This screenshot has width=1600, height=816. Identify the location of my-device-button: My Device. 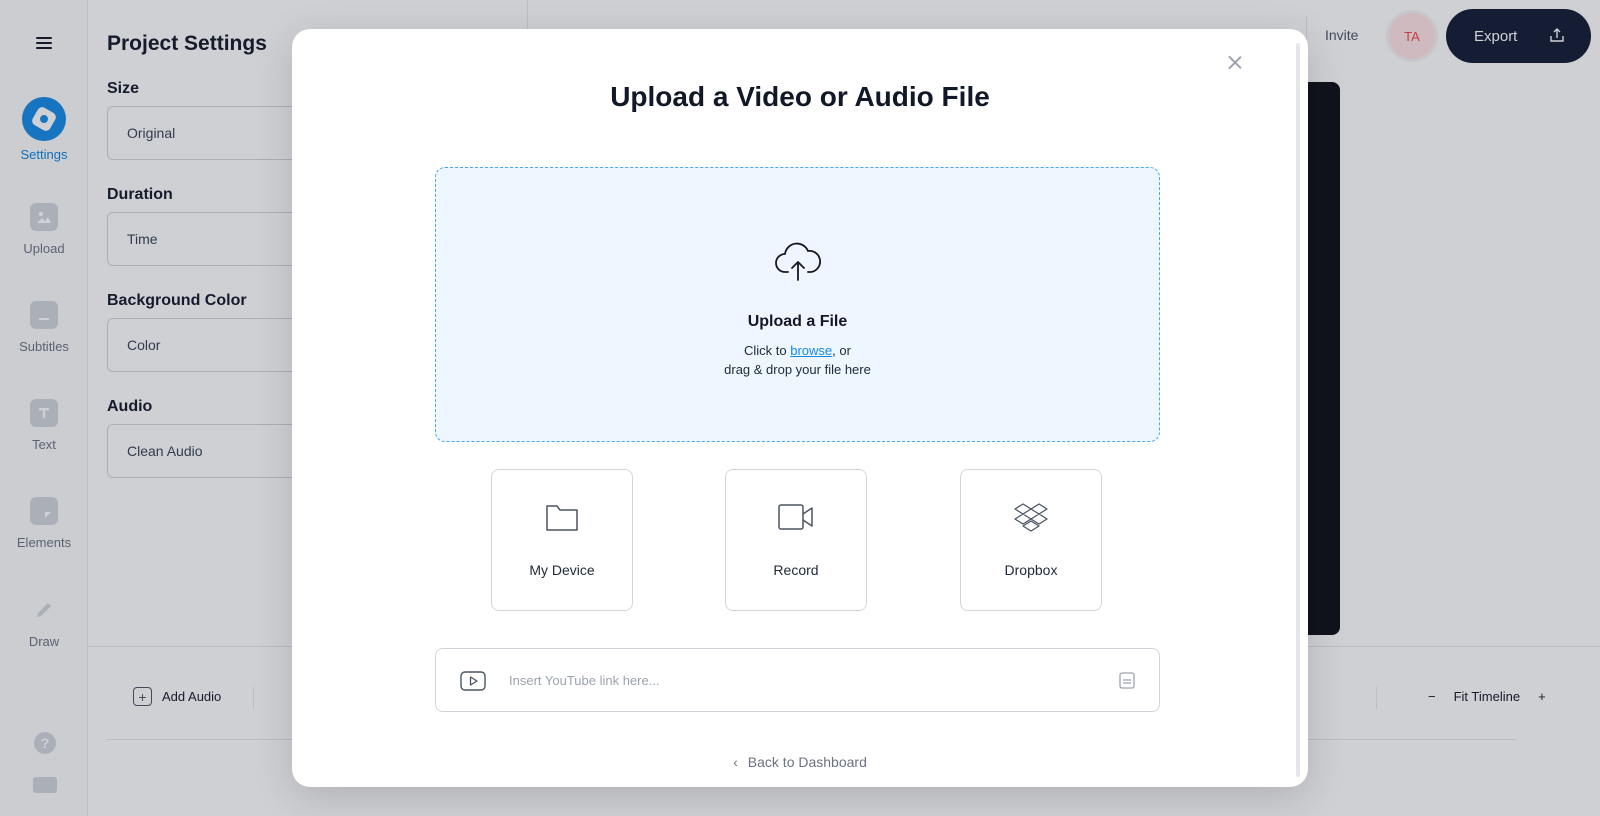
(562, 540).